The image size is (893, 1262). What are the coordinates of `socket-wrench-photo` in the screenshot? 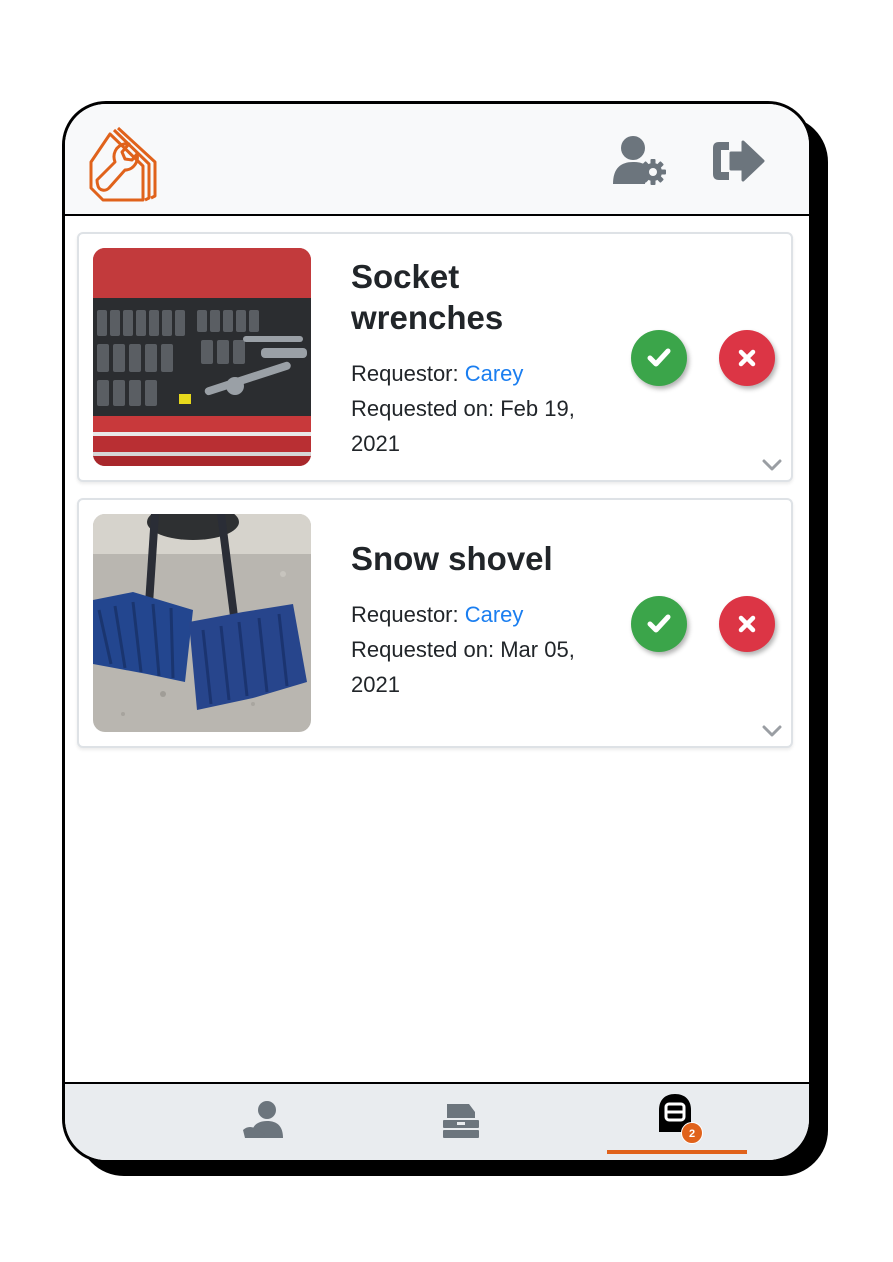 It's located at (202, 357).